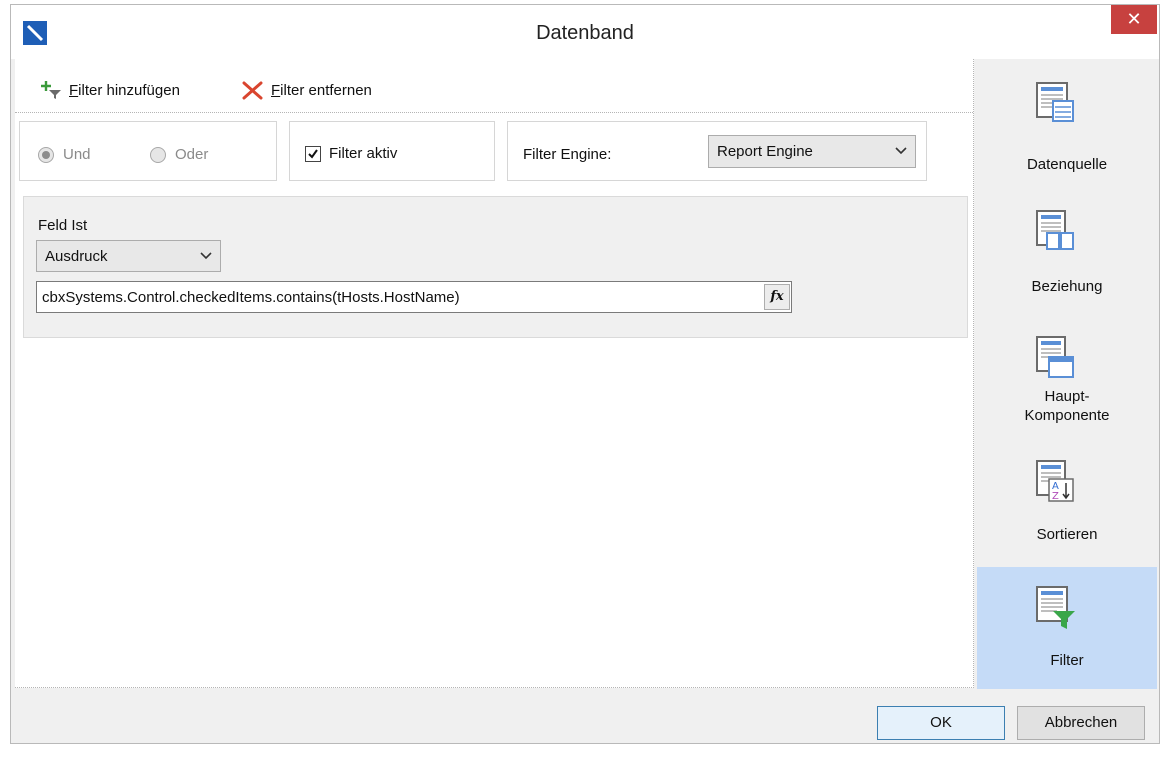 This screenshot has height=764, width=1174. I want to click on condition-type-value: Ausdruck, so click(76, 256).